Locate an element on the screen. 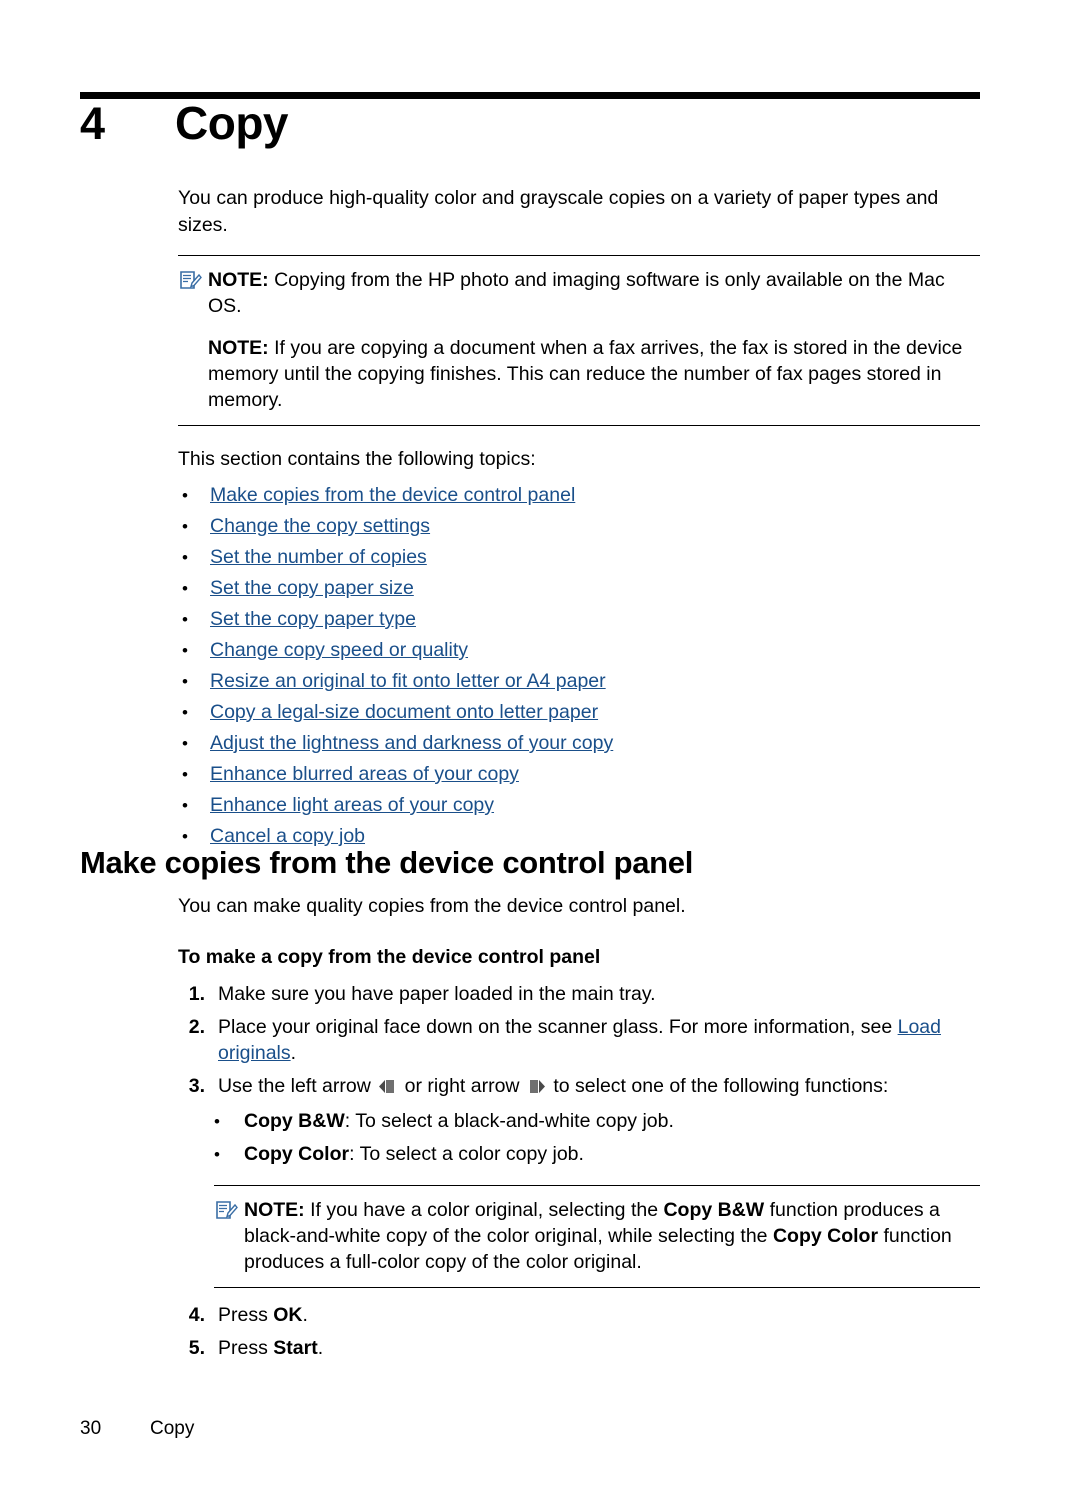 Image resolution: width=1080 pixels, height=1495 pixels. step-4-bold: OK is located at coordinates (288, 1315).